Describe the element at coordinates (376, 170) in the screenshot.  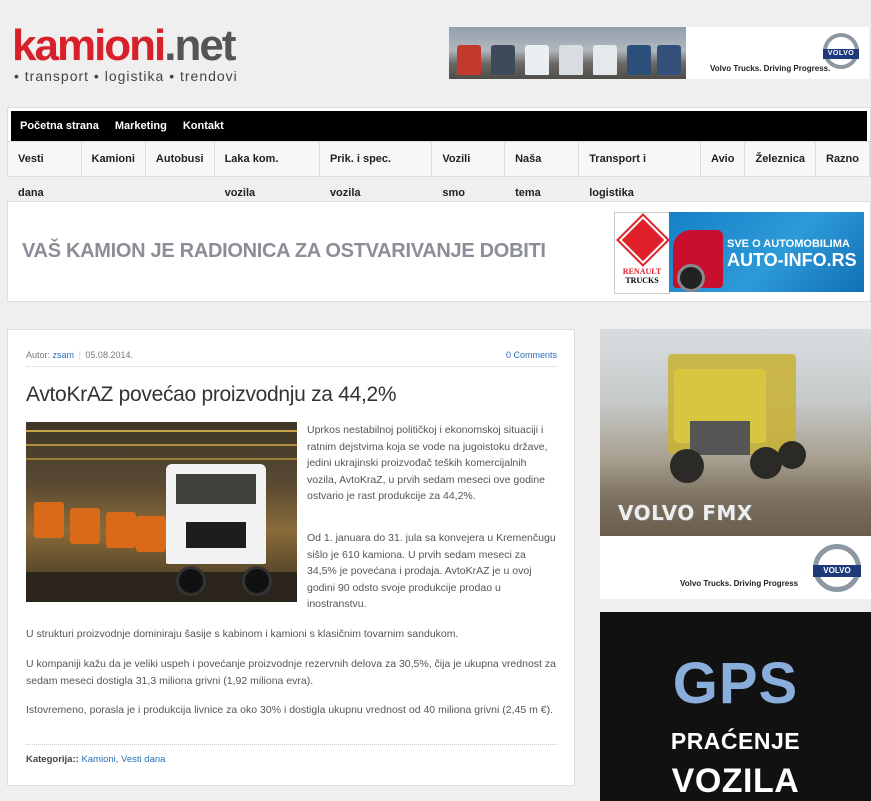
I see `category-prik-spec-vozila: Prik. i spec. vozila` at that location.